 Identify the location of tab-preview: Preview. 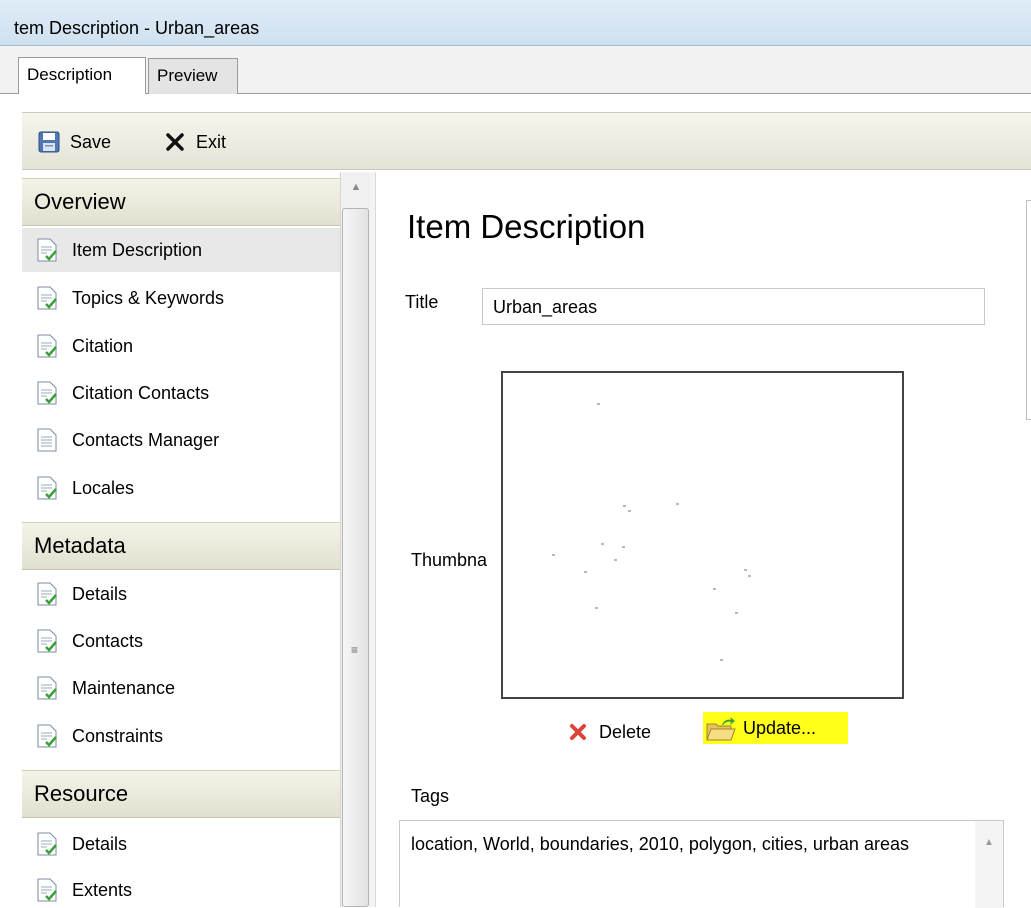
(193, 76).